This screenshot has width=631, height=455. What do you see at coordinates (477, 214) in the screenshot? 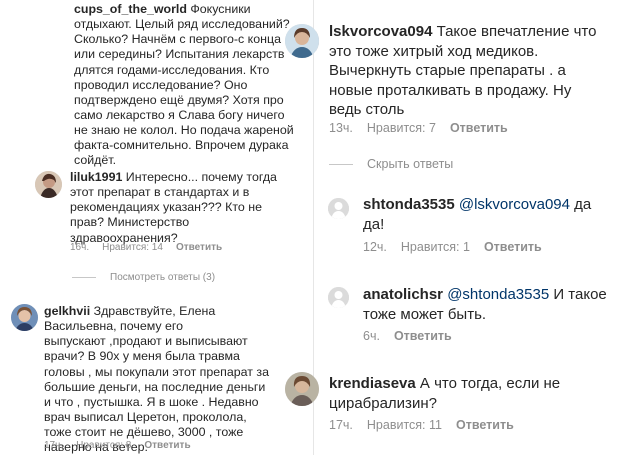
I see `reply-text: shtonda3535 @lskvorcova094 да да!` at bounding box center [477, 214].